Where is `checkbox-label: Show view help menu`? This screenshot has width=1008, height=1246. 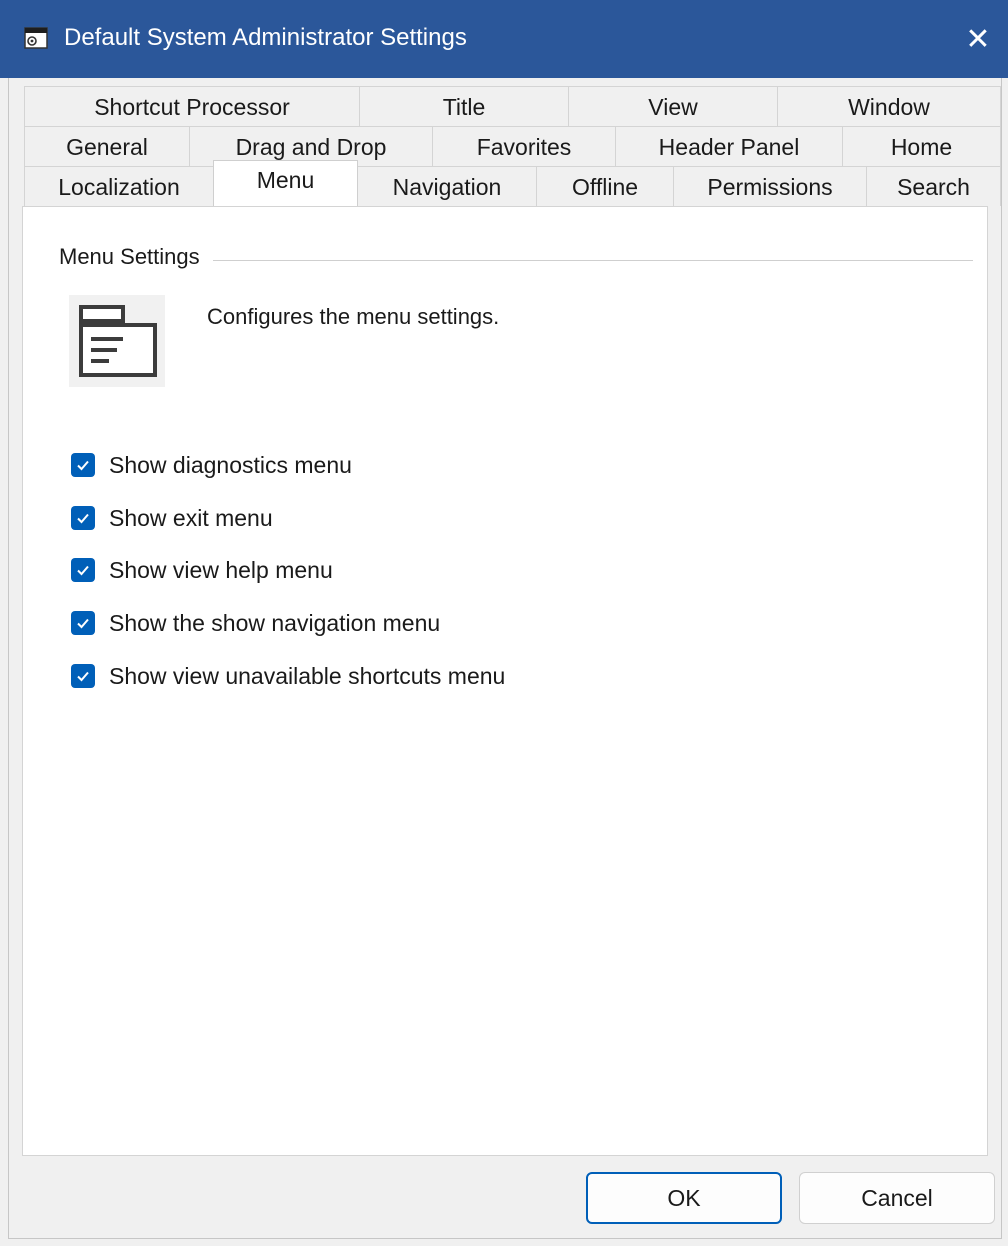 checkbox-label: Show view help menu is located at coordinates (221, 569).